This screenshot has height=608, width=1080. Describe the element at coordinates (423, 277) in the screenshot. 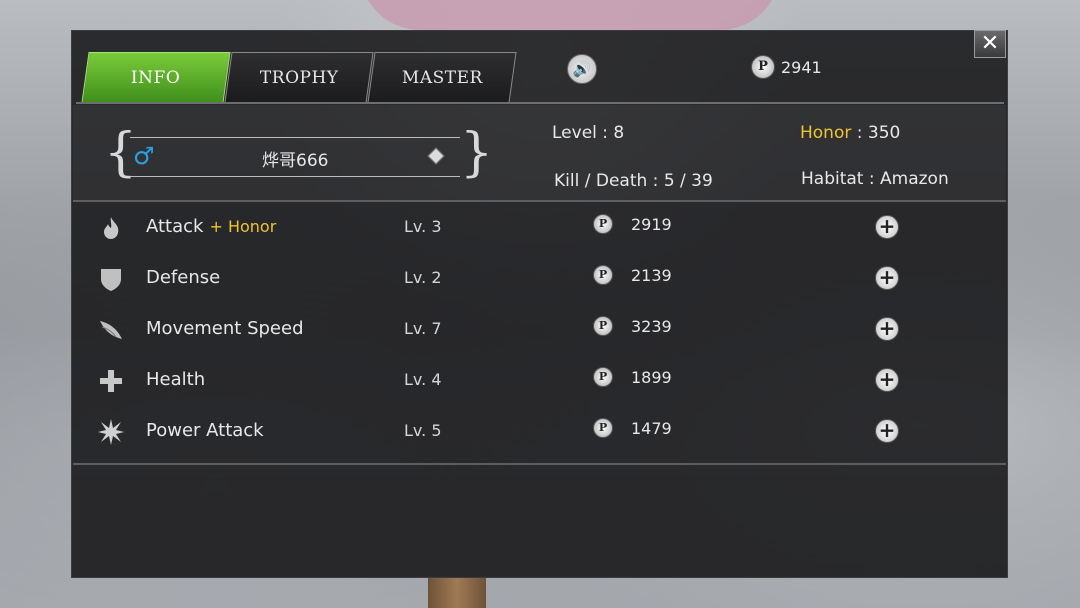

I see `stat-level: Lv. 2` at that location.